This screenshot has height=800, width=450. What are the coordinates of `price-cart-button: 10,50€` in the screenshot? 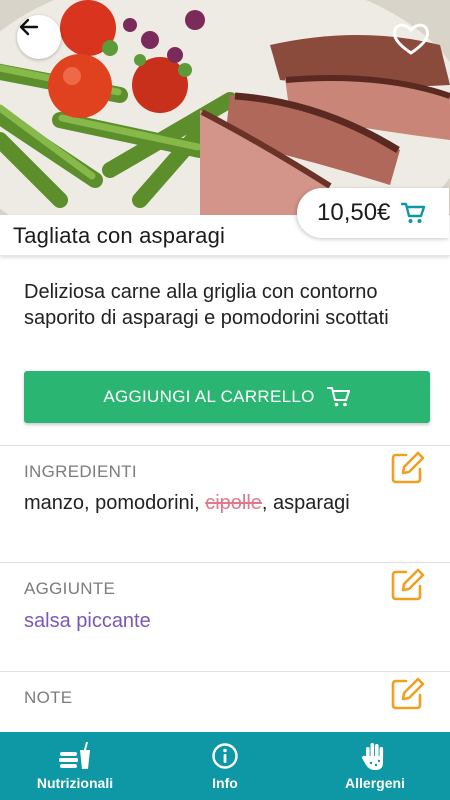 It's located at (373, 213).